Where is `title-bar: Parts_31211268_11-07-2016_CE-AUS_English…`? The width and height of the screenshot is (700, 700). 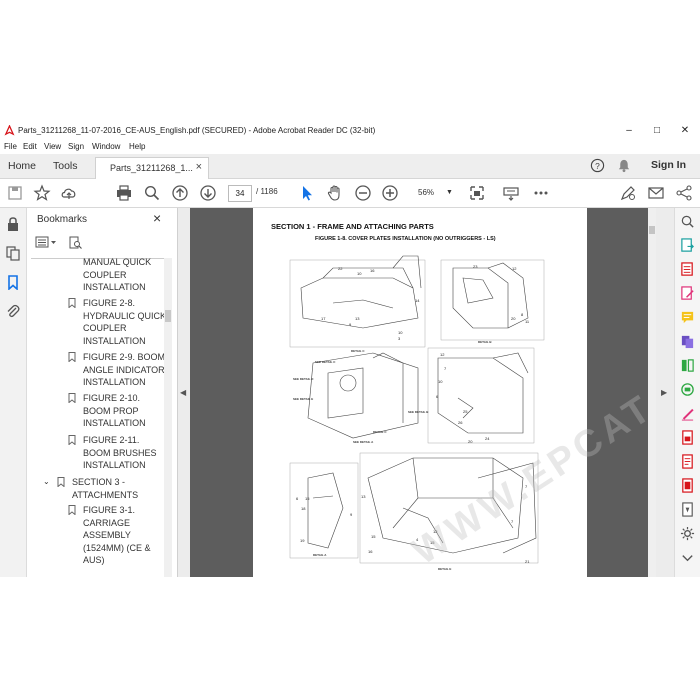
title-bar: Parts_31211268_11-07-2016_CE-AUS_English… is located at coordinates (350, 131).